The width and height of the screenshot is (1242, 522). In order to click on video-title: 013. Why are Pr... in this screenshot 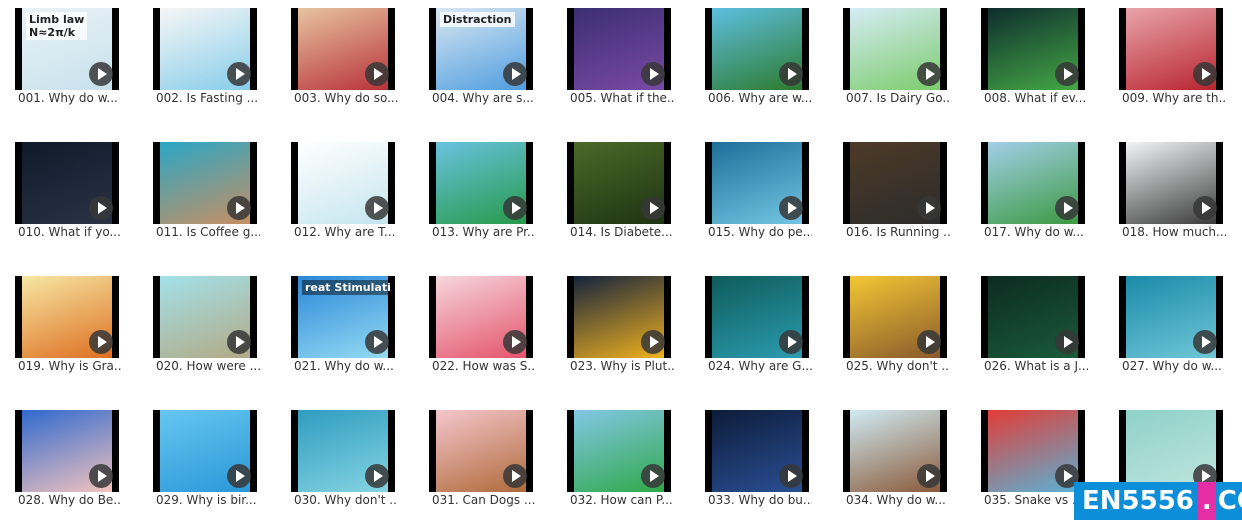, I will do `click(484, 232)`.